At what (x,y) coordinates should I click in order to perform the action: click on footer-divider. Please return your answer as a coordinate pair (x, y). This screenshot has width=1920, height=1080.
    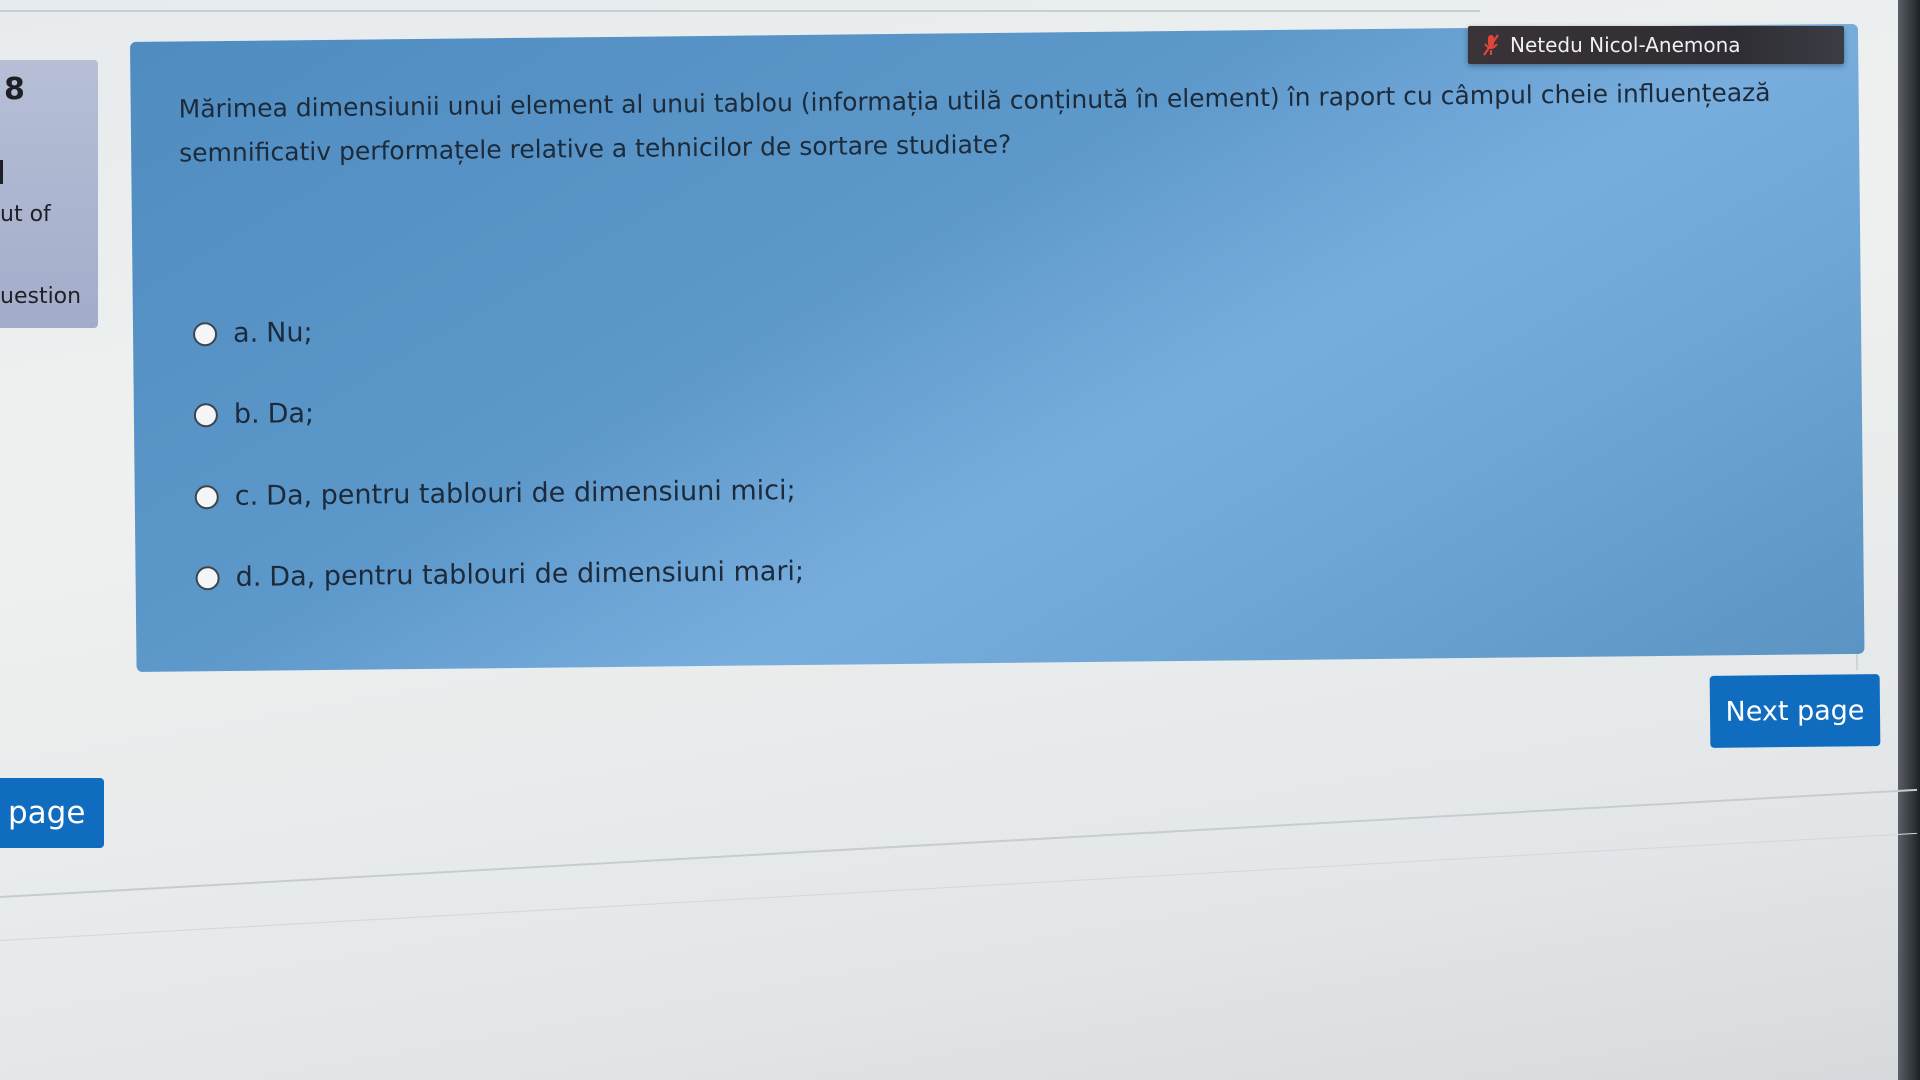
    Looking at the image, I should click on (959, 843).